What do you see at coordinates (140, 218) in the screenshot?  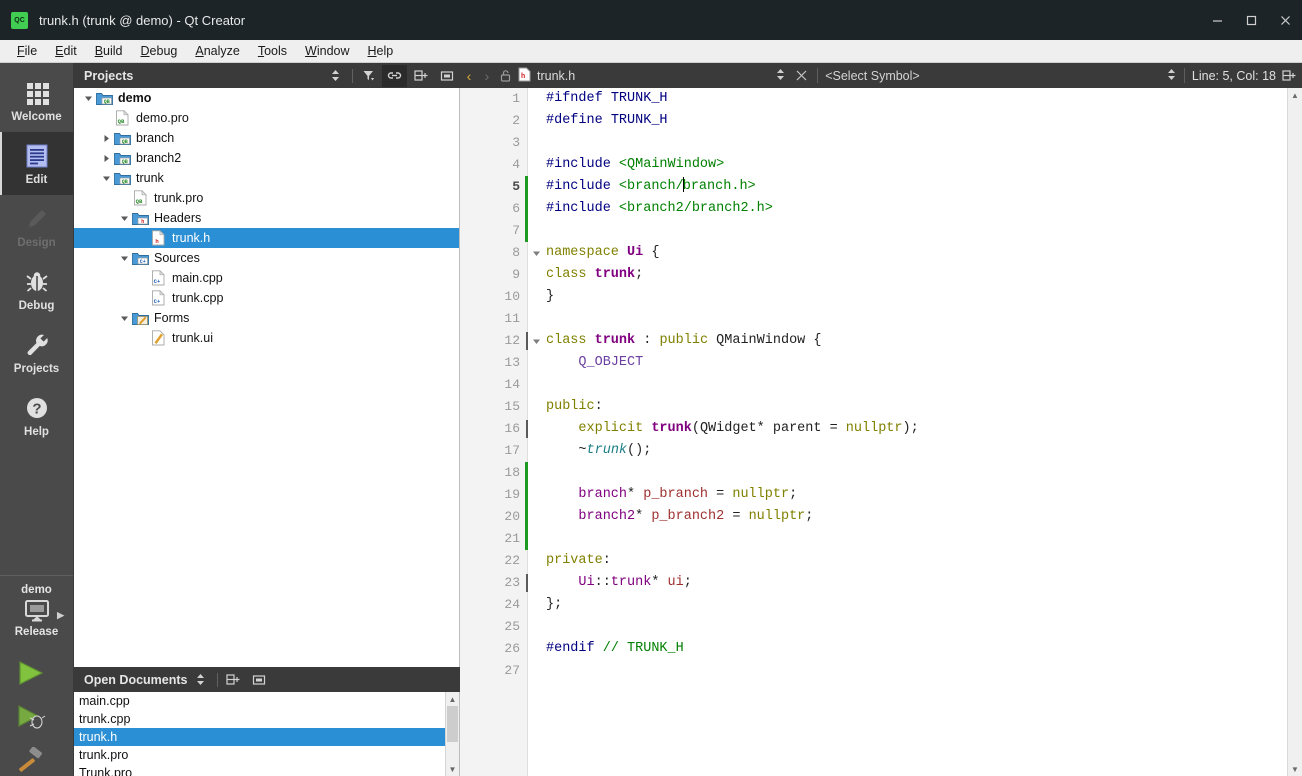 I see `headers-folder-icon: h` at bounding box center [140, 218].